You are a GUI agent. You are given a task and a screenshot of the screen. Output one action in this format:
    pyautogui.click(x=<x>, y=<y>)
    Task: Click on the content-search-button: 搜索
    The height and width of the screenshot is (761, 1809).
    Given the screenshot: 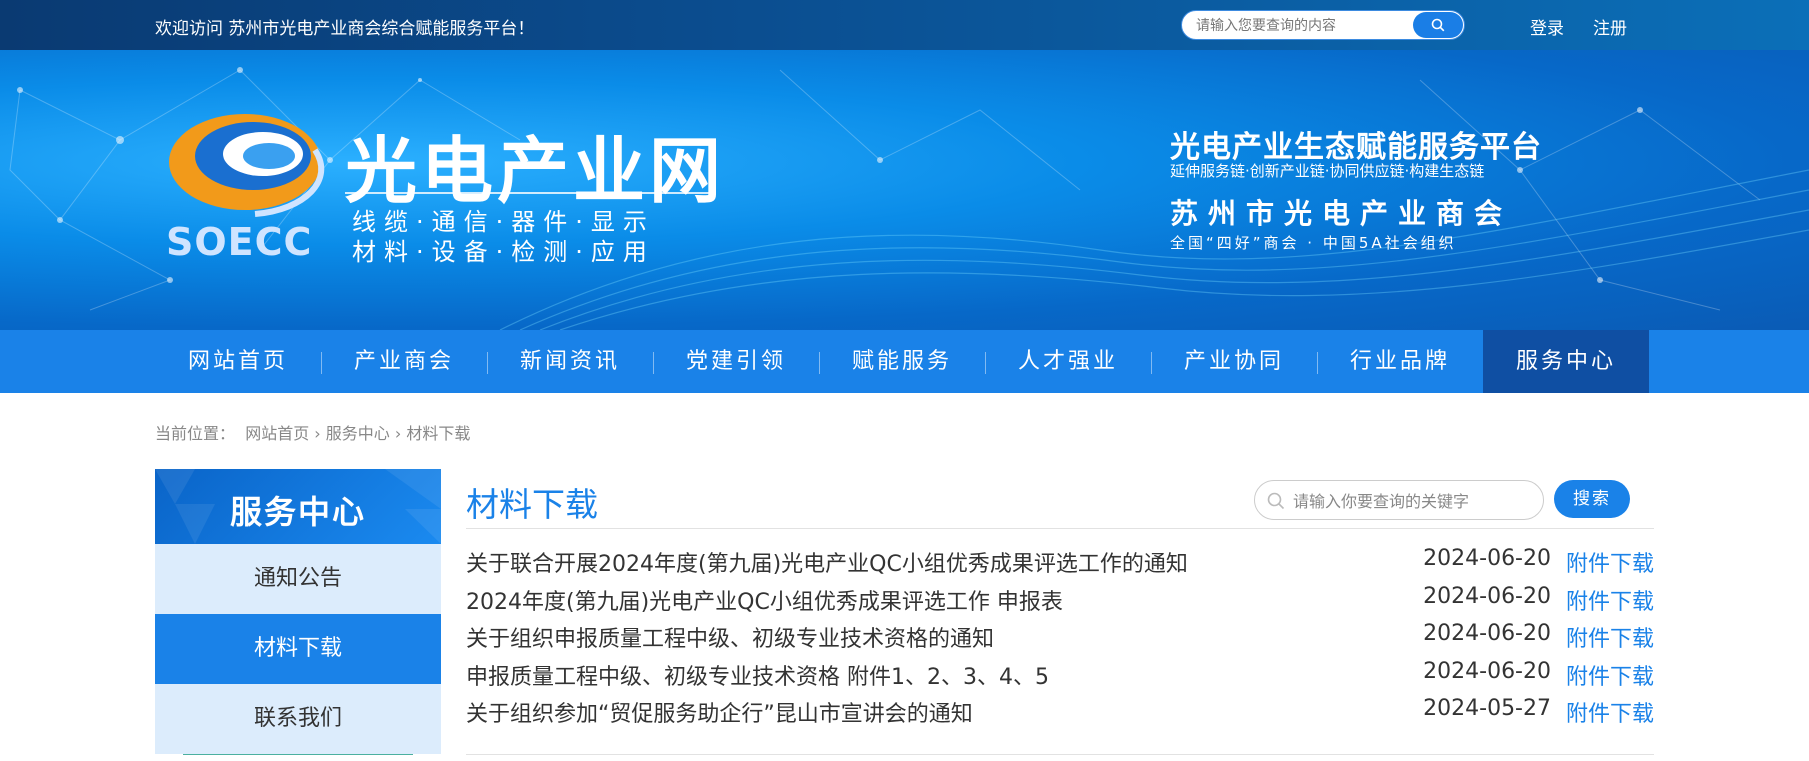 What is the action you would take?
    pyautogui.click(x=1592, y=499)
    